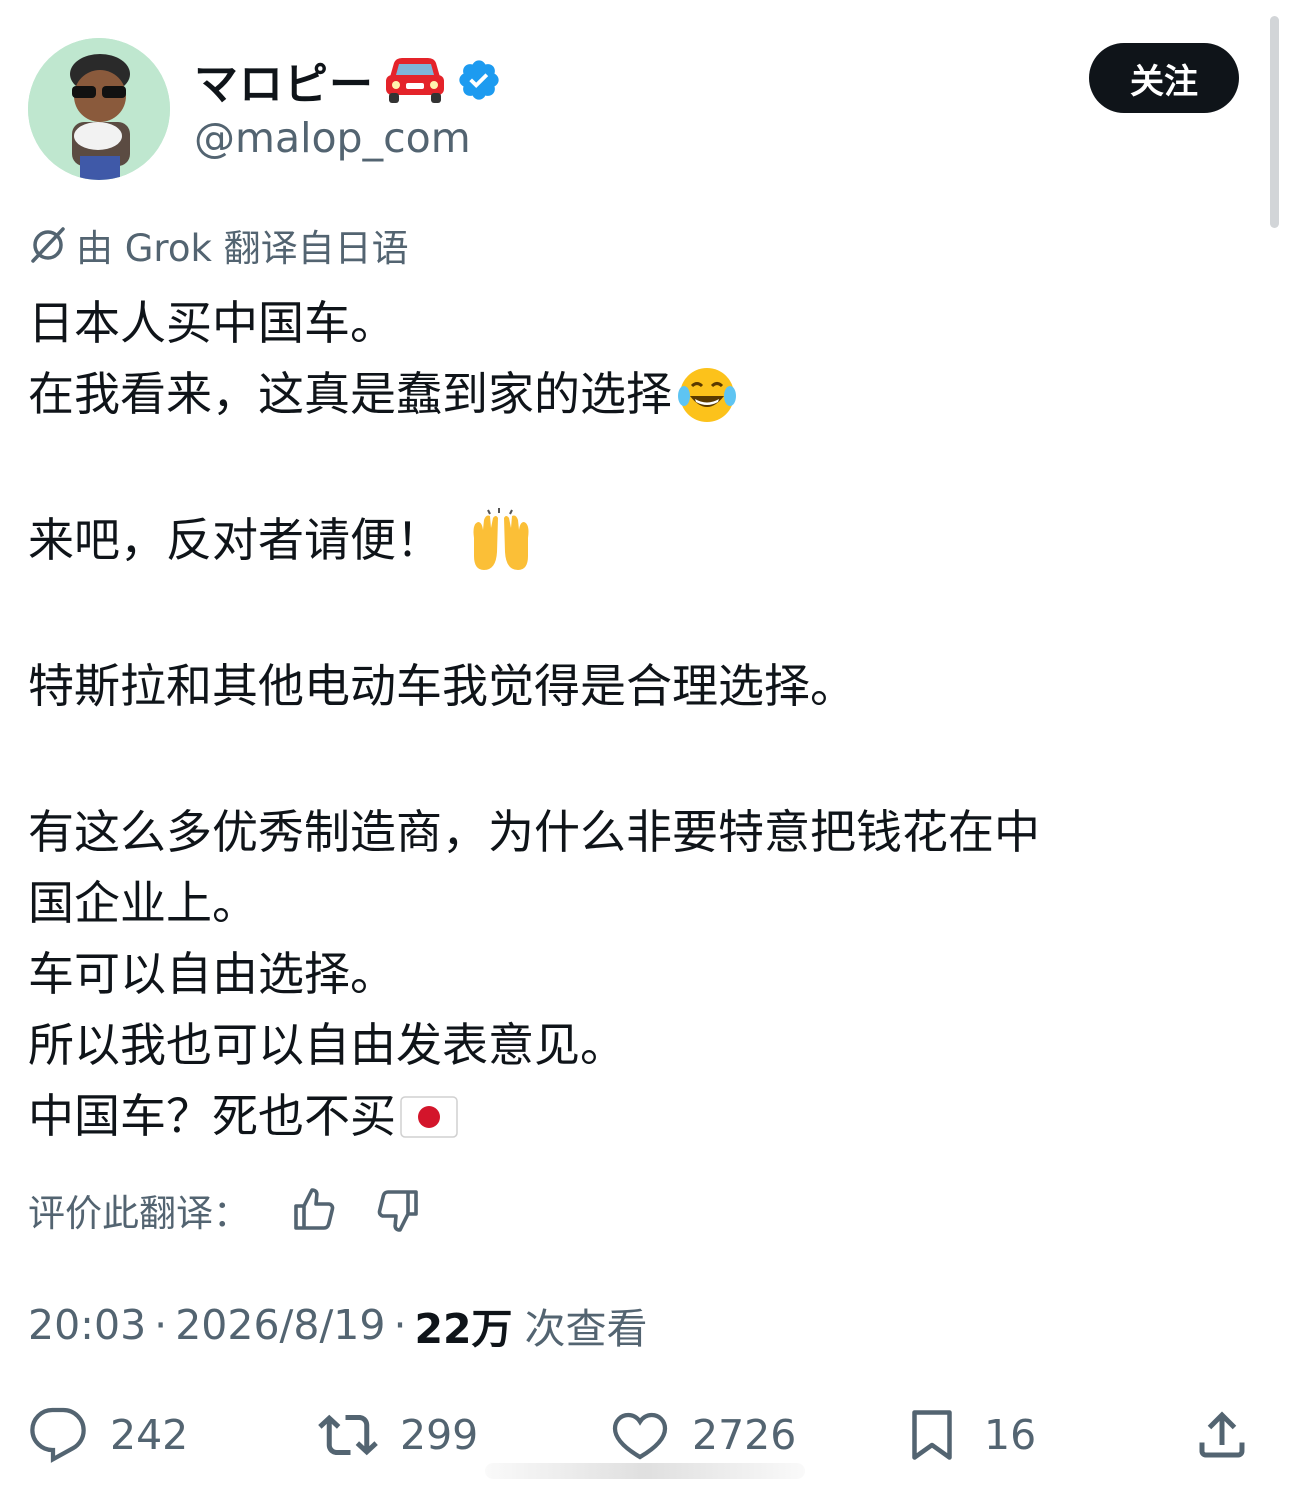  I want to click on grok-icon, so click(48, 245).